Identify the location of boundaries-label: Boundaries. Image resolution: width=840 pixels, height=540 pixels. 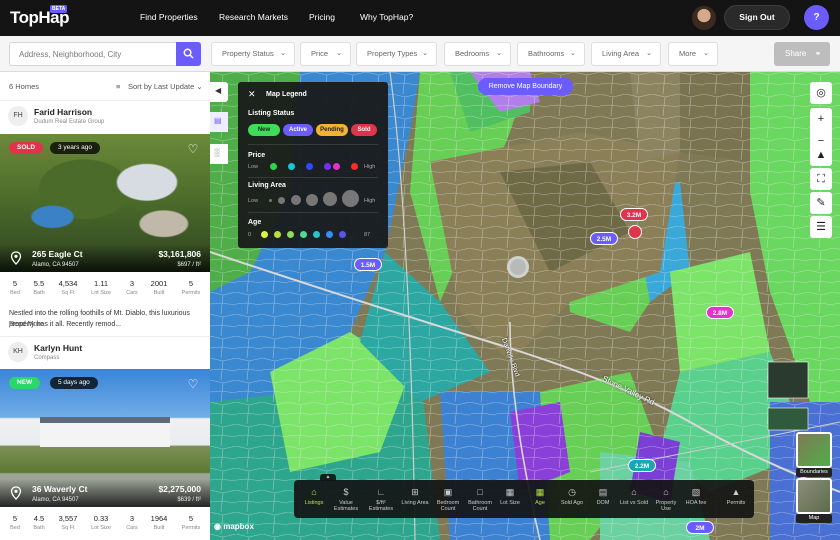
(814, 472).